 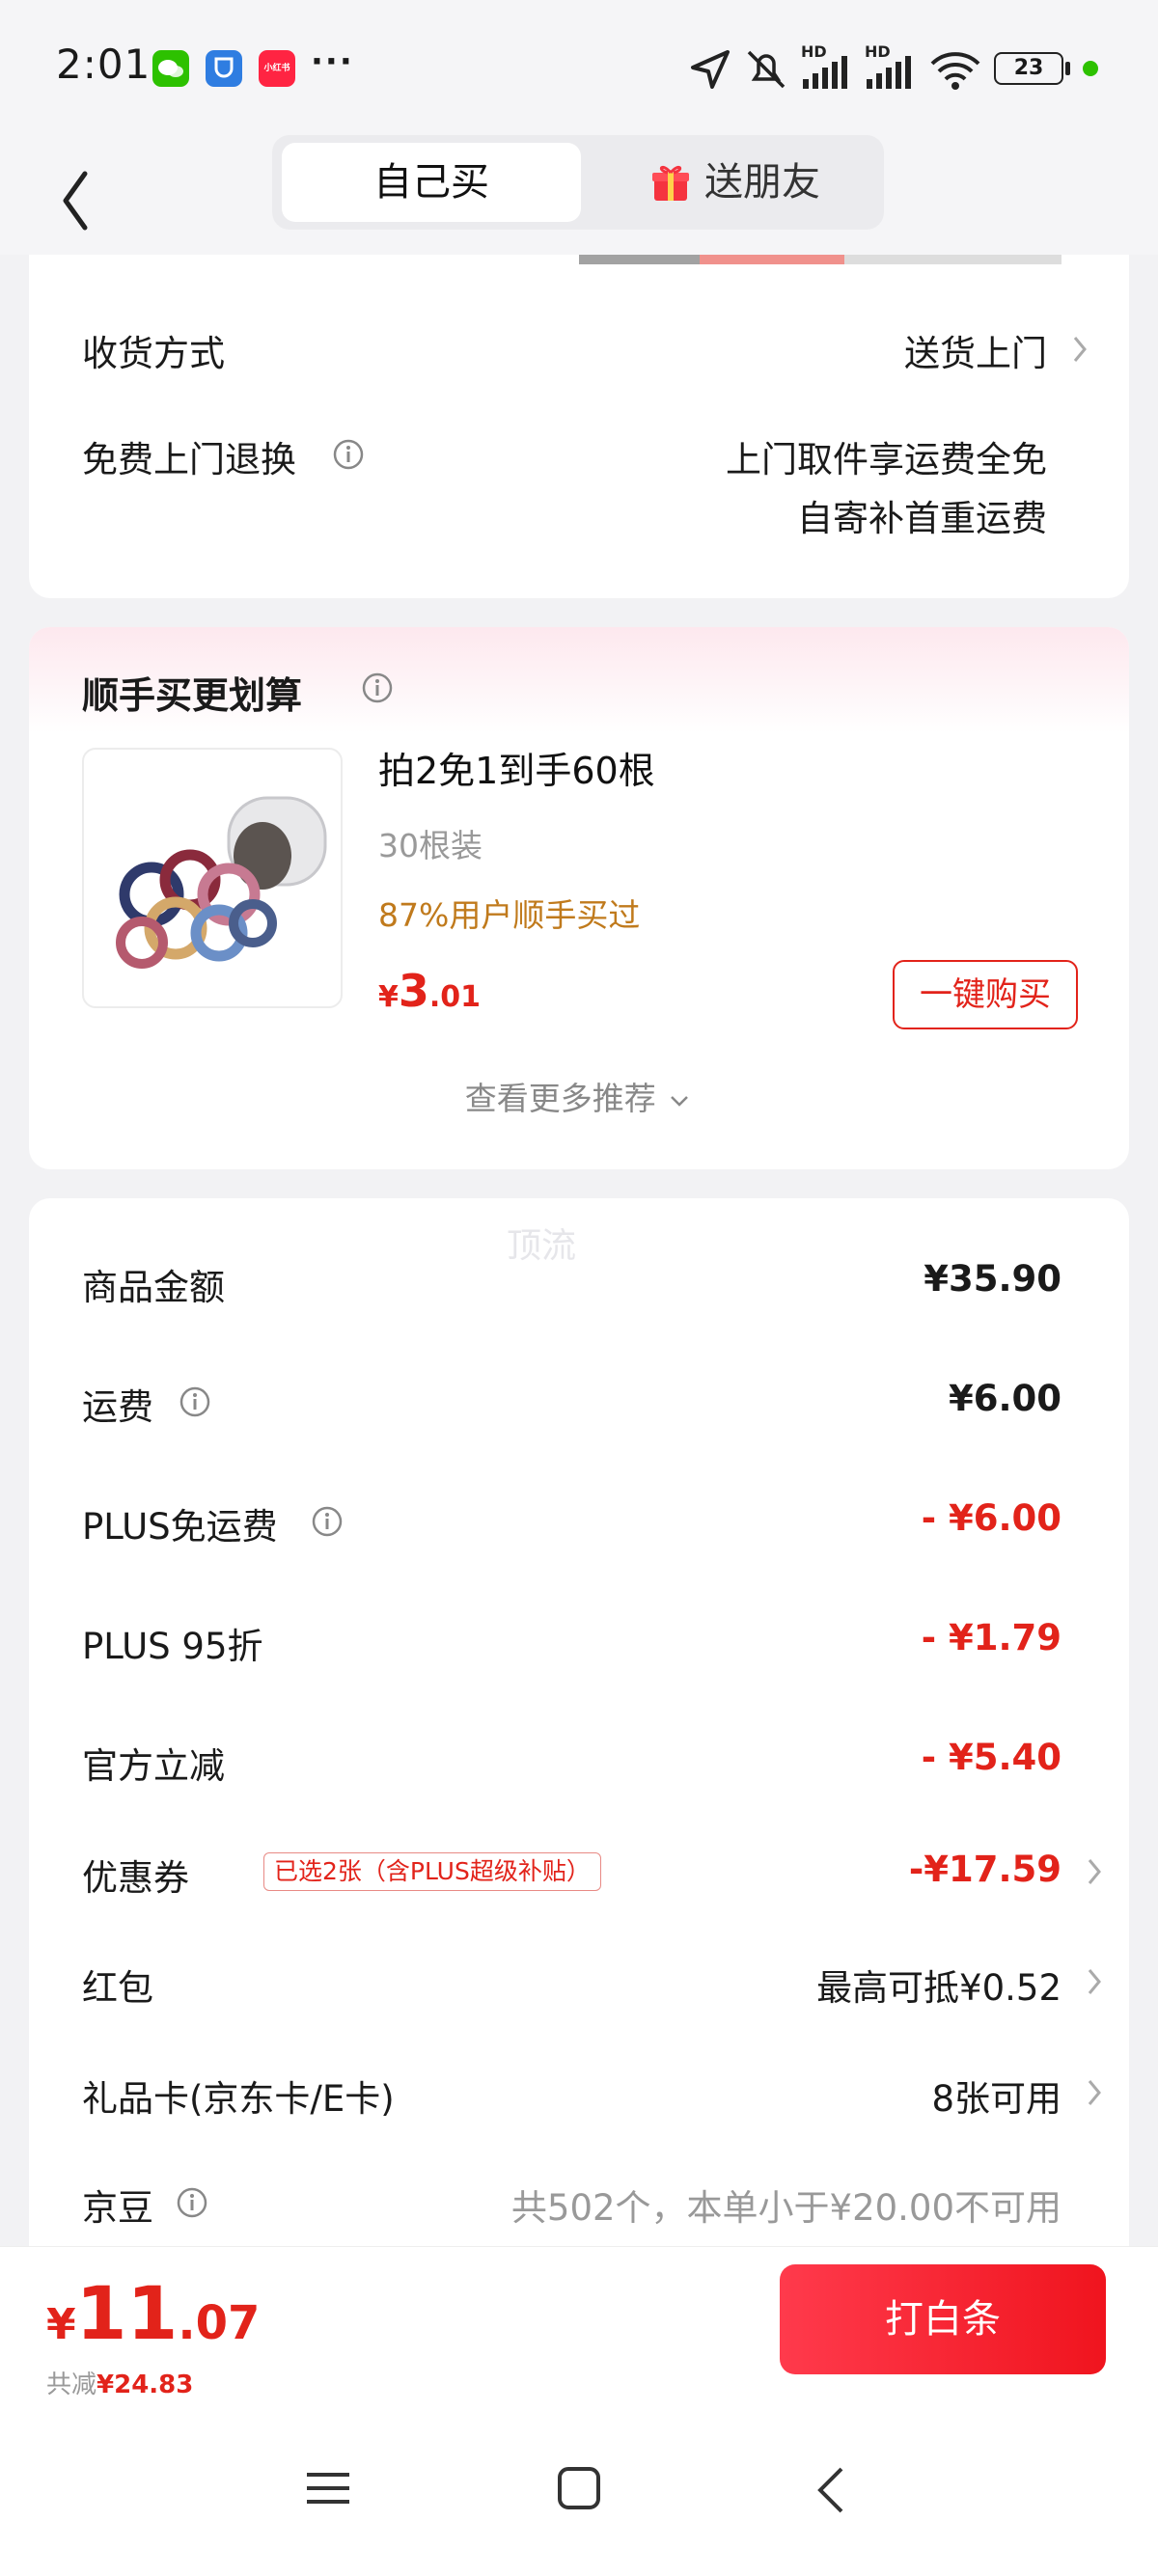 What do you see at coordinates (832, 2490) in the screenshot?
I see `nav-back-icon` at bounding box center [832, 2490].